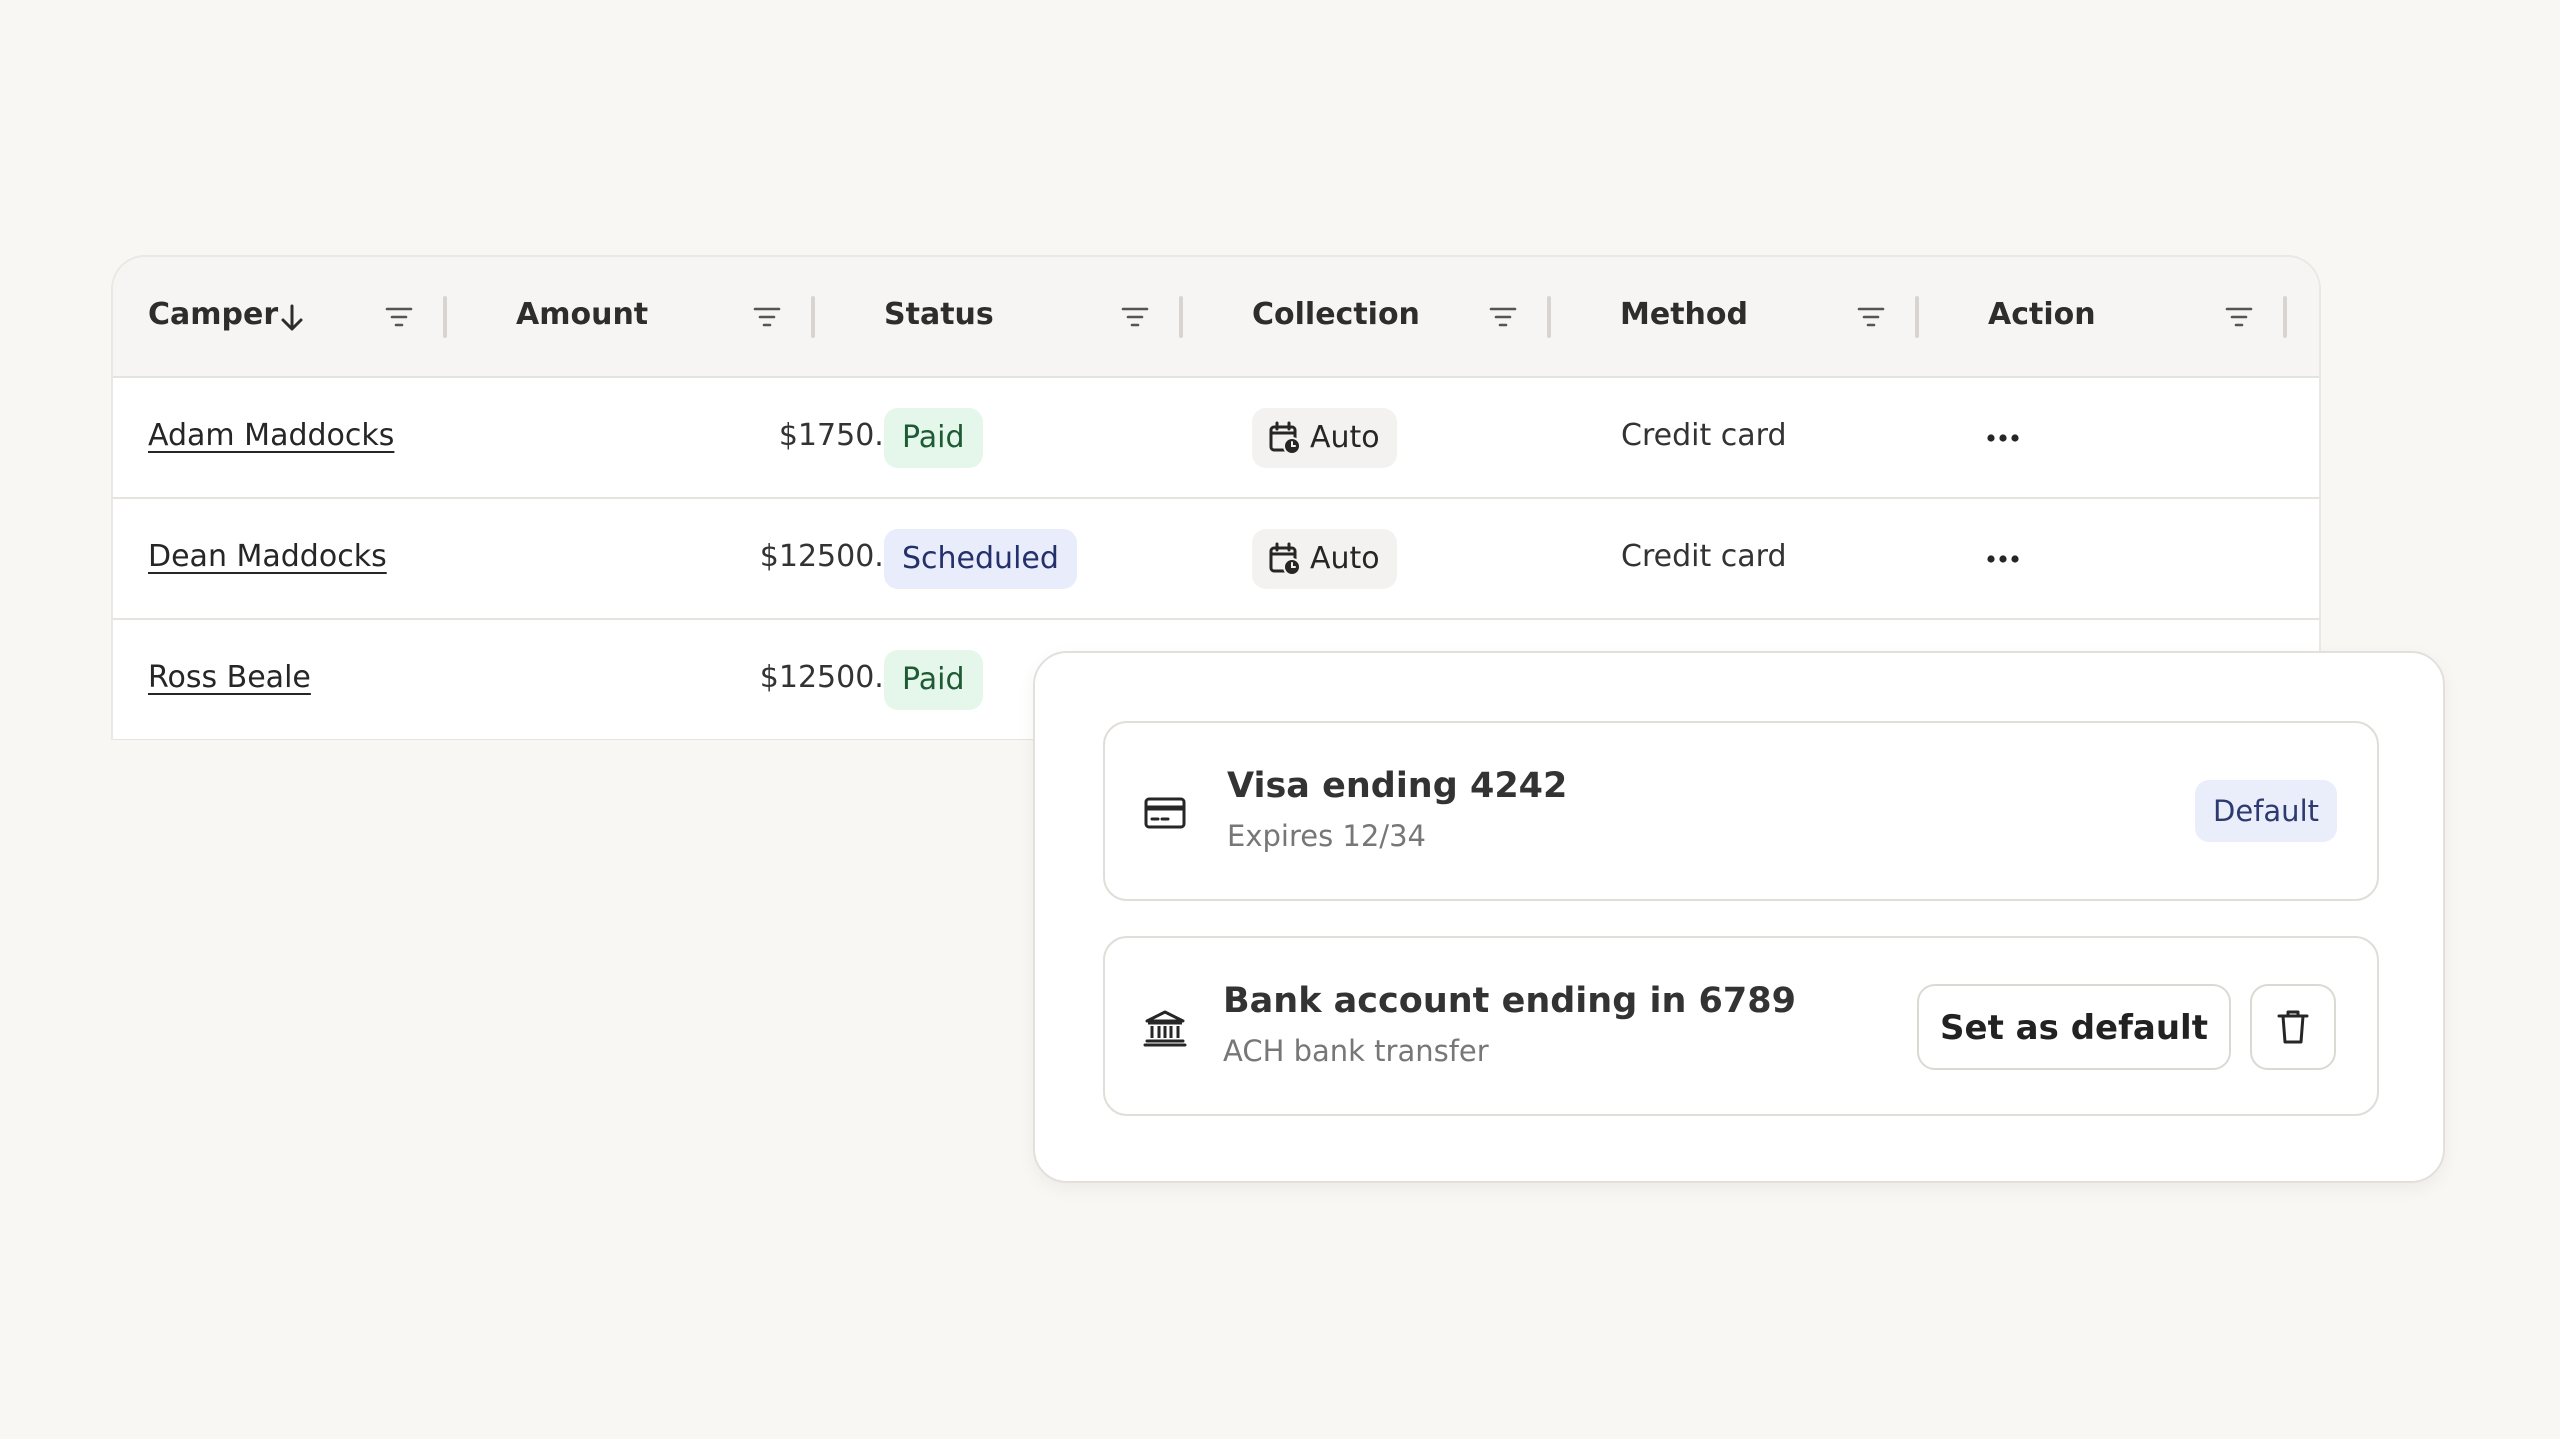  Describe the element at coordinates (1741, 811) in the screenshot. I see `payment-method-card-visa: Visa ending 4242 Expires 12/34 Default` at that location.